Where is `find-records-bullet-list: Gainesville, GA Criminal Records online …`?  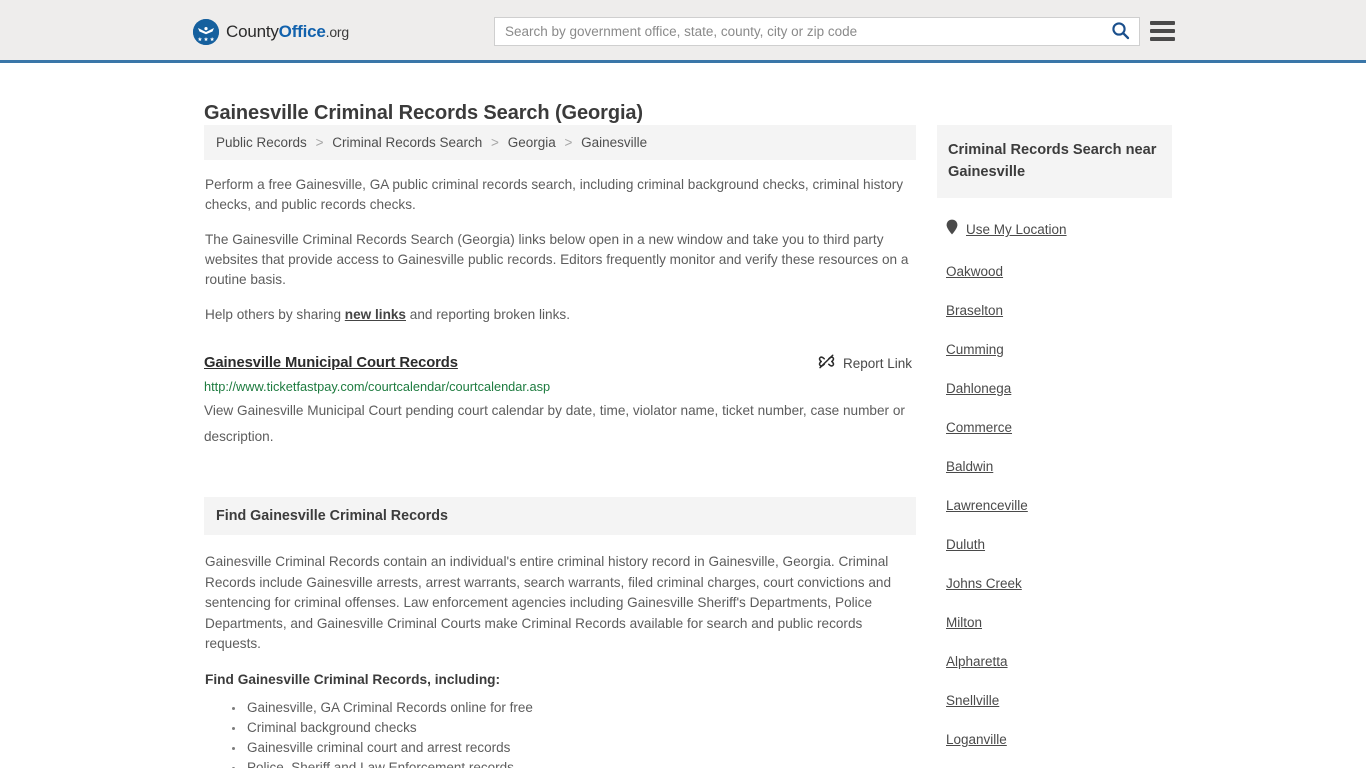 find-records-bullet-list: Gainesville, GA Criminal Records online … is located at coordinates (560, 733).